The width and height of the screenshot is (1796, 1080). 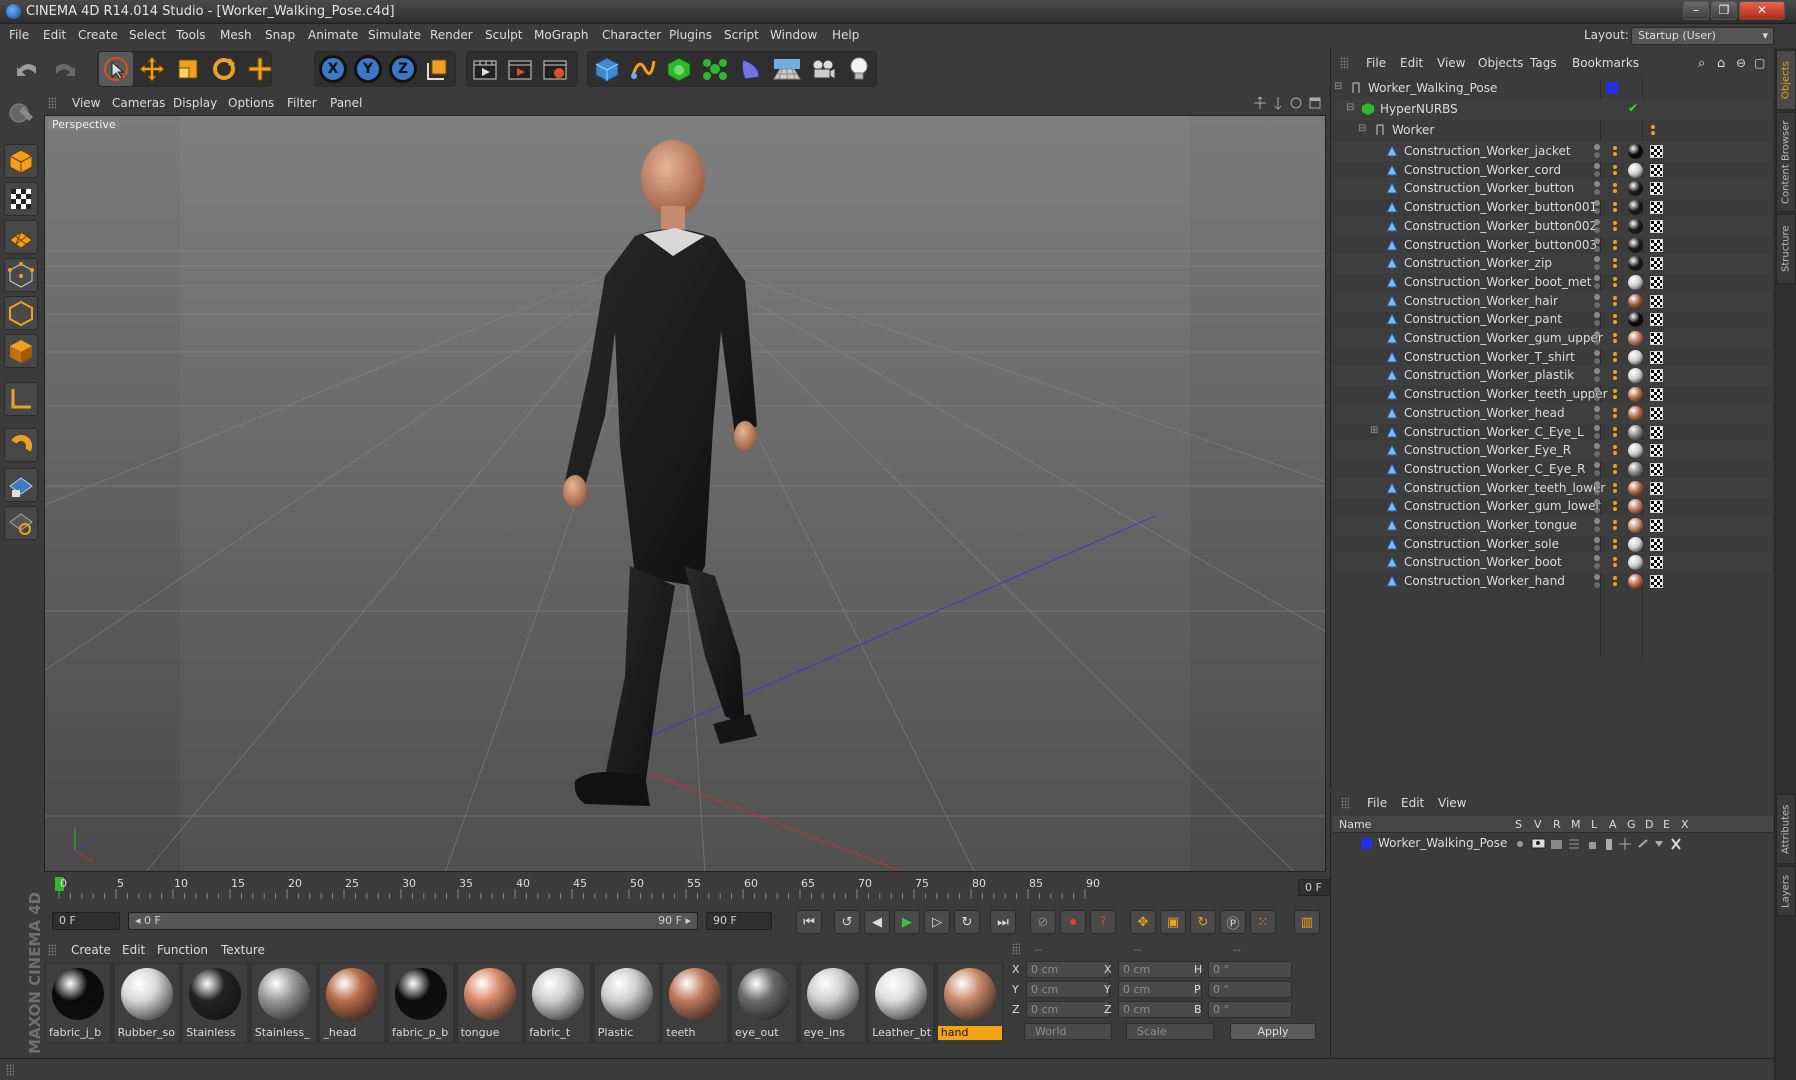 What do you see at coordinates (1701, 63) in the screenshot?
I see `search-icon: ⌕` at bounding box center [1701, 63].